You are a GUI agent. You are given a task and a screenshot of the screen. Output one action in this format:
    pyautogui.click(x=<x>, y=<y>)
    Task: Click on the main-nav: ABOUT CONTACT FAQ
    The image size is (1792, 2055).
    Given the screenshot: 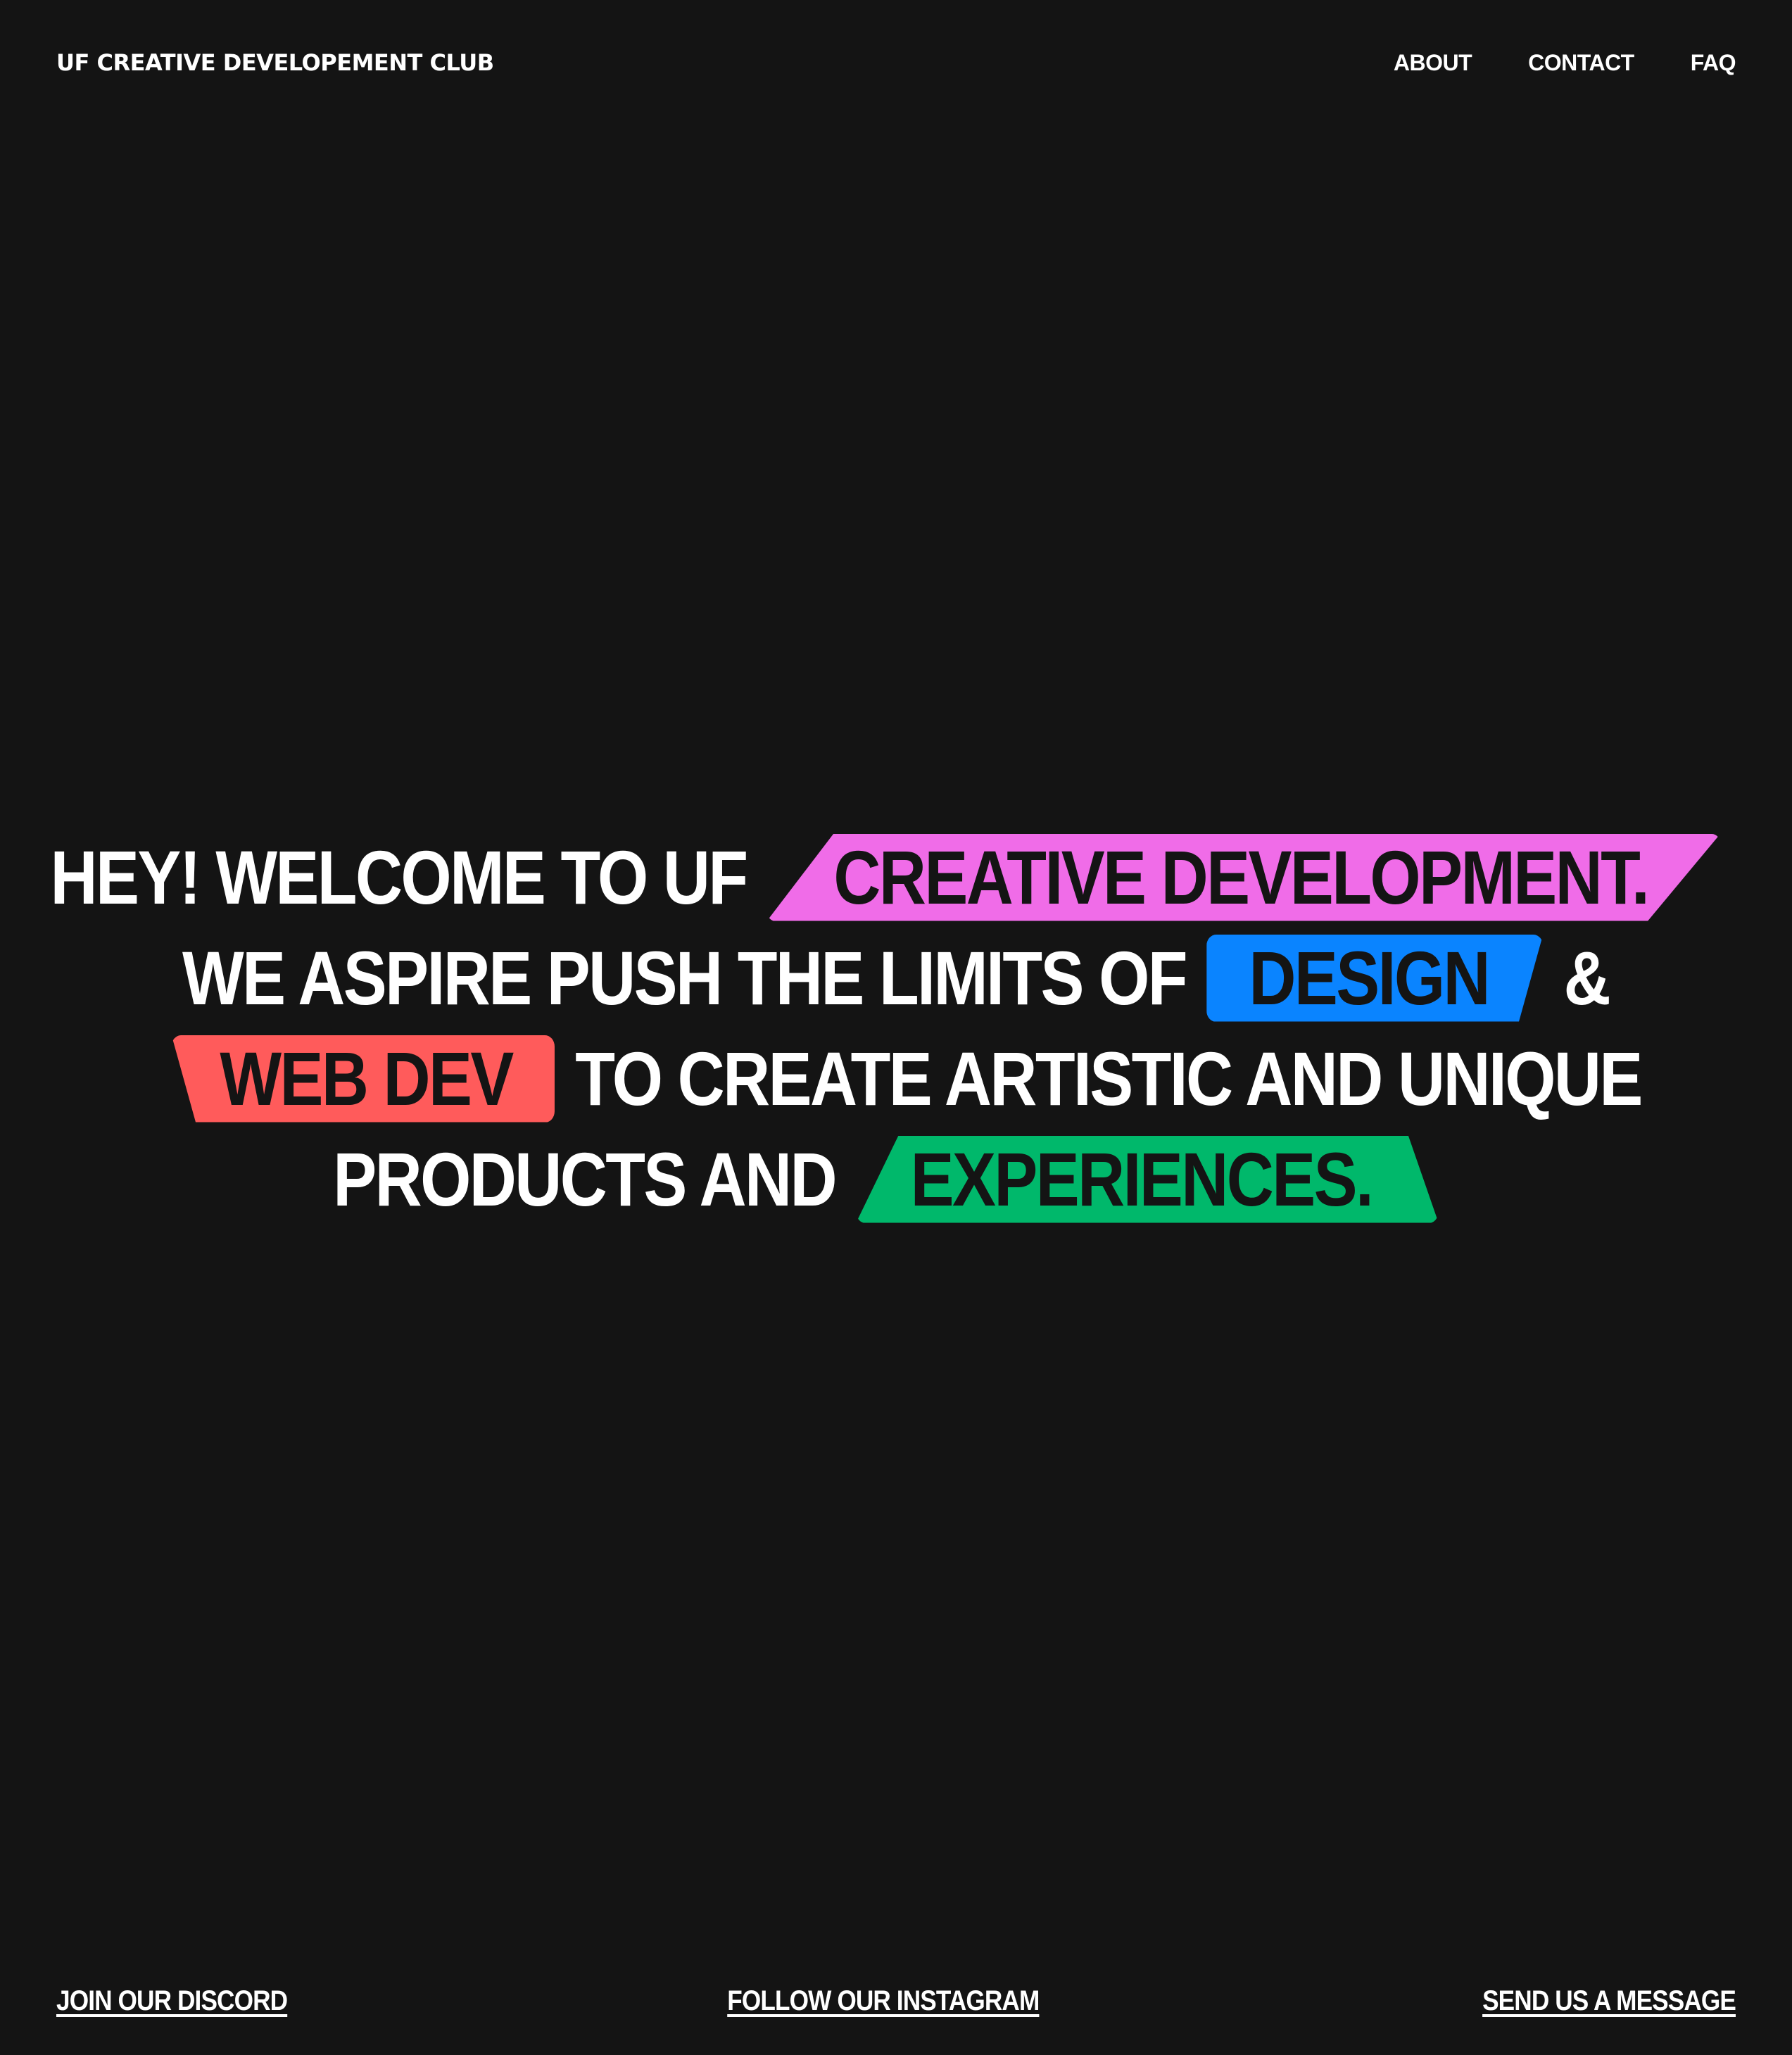 What is the action you would take?
    pyautogui.click(x=1565, y=63)
    